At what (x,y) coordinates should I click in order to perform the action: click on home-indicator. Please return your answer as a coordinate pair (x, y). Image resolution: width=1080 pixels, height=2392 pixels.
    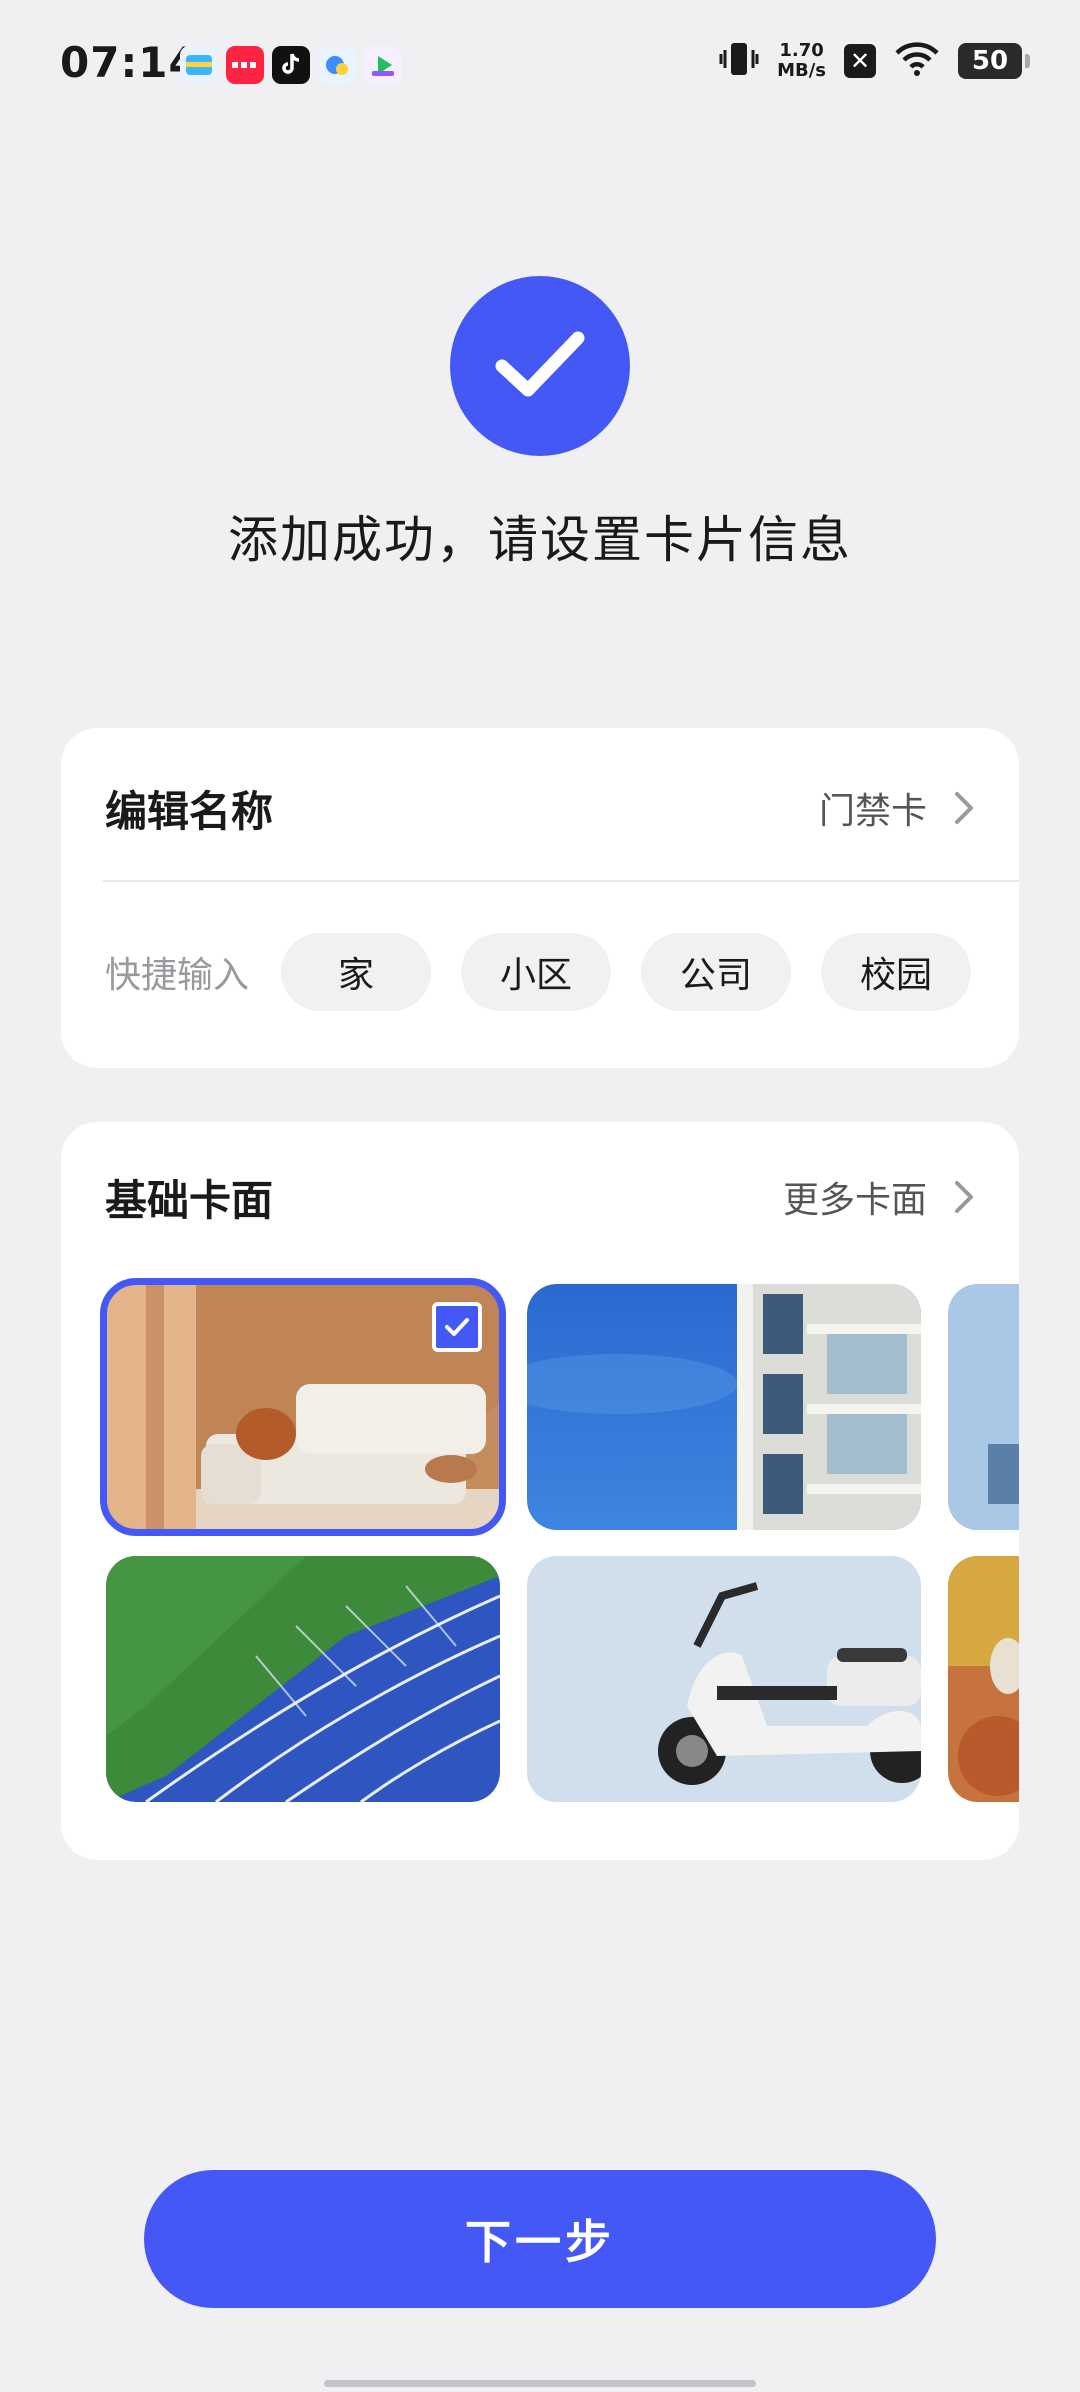
    Looking at the image, I should click on (540, 2383).